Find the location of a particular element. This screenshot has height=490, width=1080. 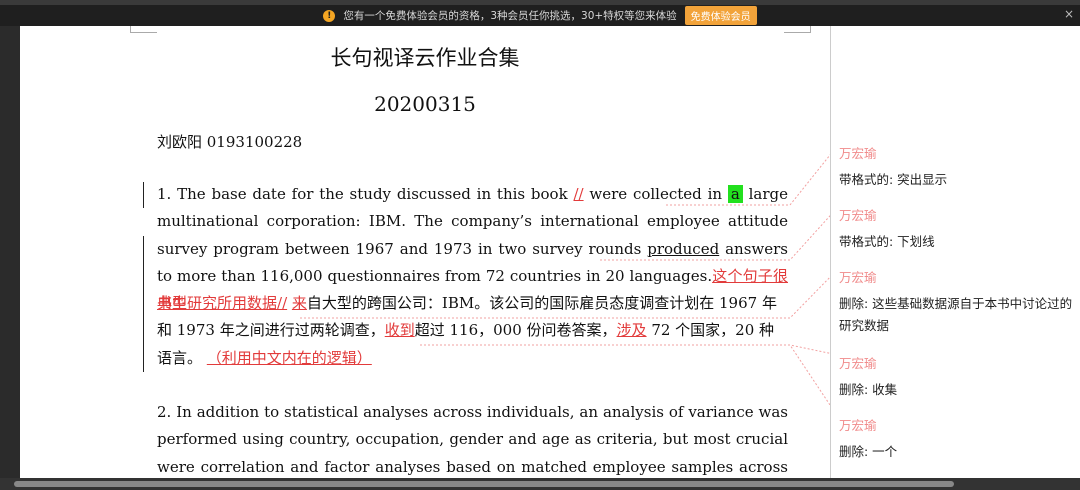

comment-5: 万宏瑜 删除: 一个 is located at coordinates (959, 439).